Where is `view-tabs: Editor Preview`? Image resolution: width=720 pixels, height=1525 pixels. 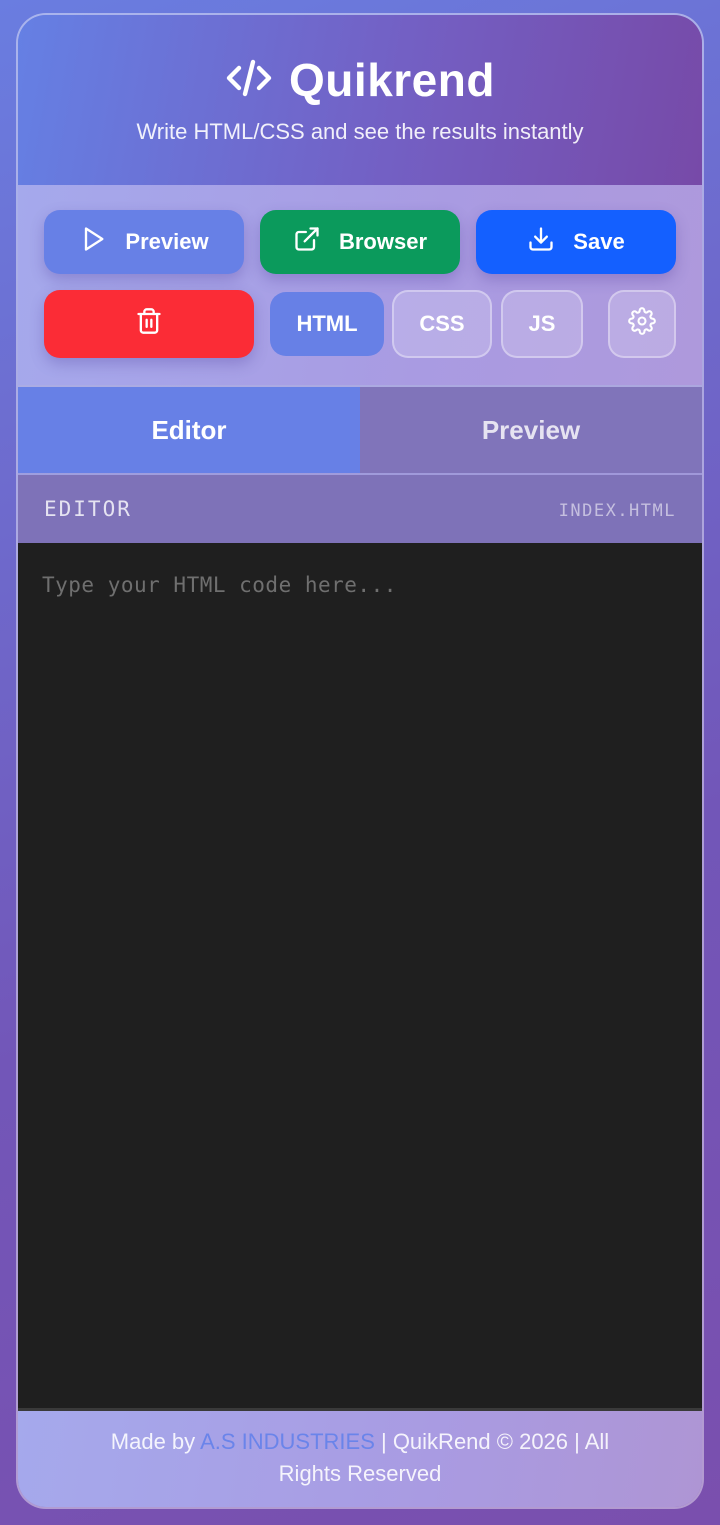 view-tabs: Editor Preview is located at coordinates (360, 430).